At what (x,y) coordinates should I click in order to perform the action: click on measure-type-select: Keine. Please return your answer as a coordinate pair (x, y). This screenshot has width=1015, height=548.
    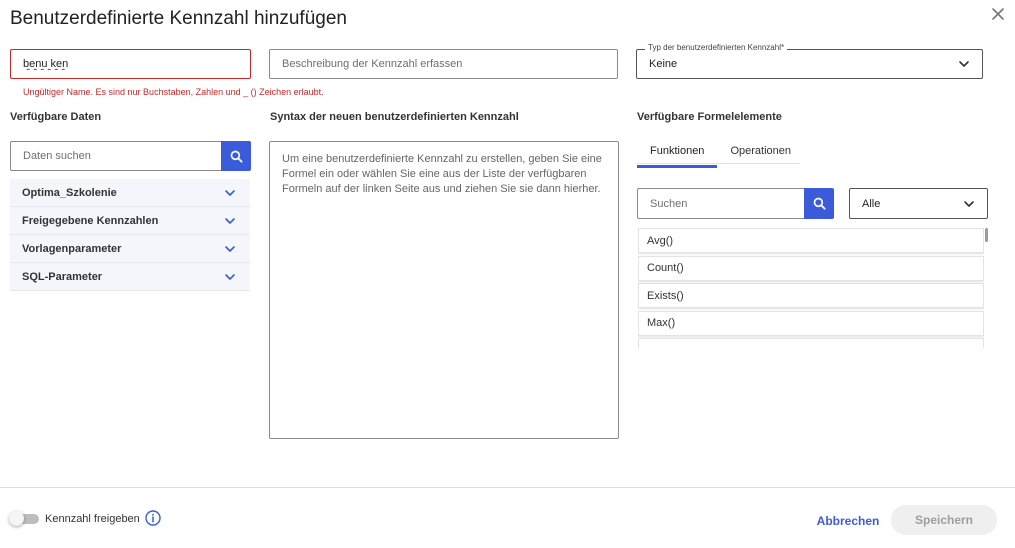
    Looking at the image, I should click on (809, 64).